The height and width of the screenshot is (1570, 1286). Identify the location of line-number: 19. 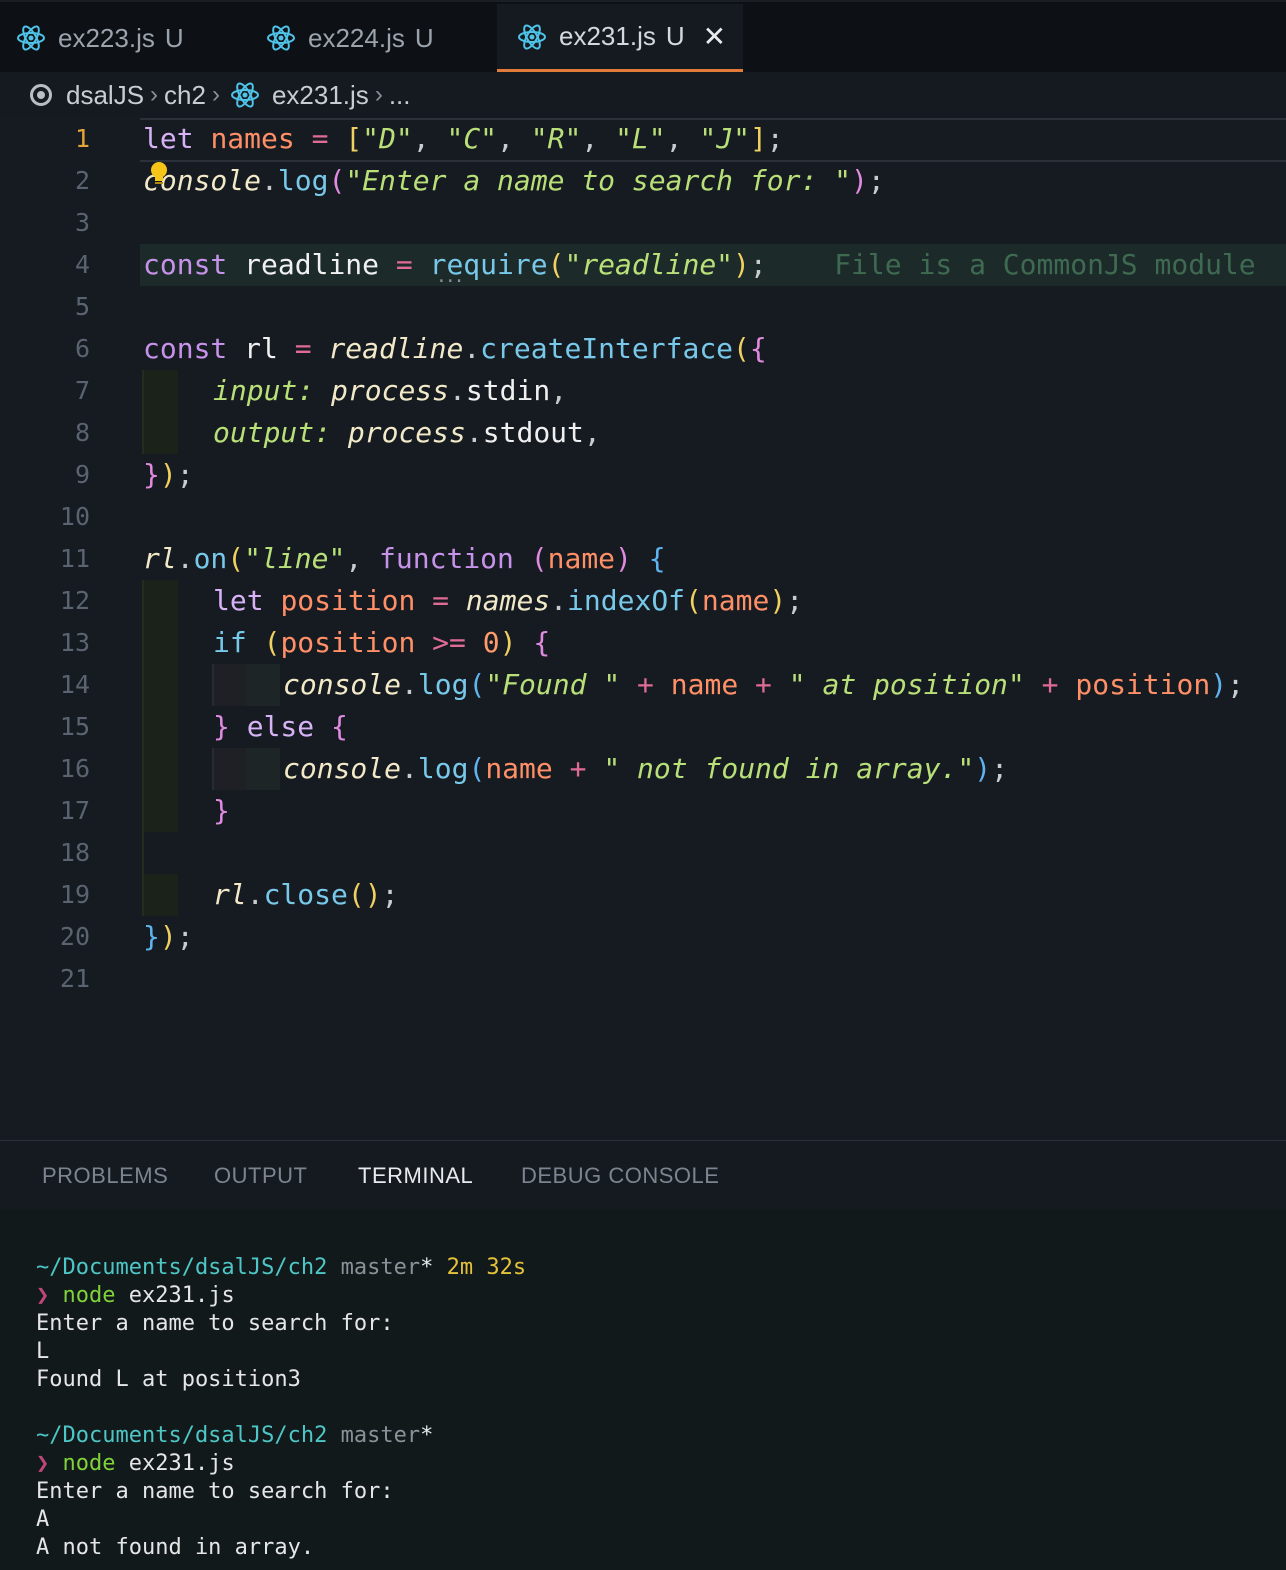
(74, 894).